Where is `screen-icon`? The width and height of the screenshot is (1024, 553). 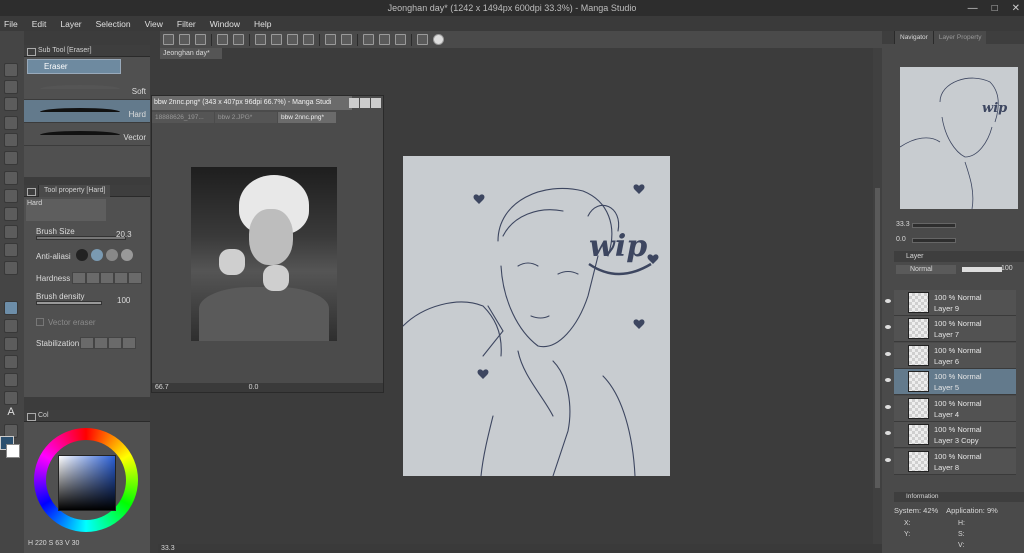 screen-icon is located at coordinates (422, 39).